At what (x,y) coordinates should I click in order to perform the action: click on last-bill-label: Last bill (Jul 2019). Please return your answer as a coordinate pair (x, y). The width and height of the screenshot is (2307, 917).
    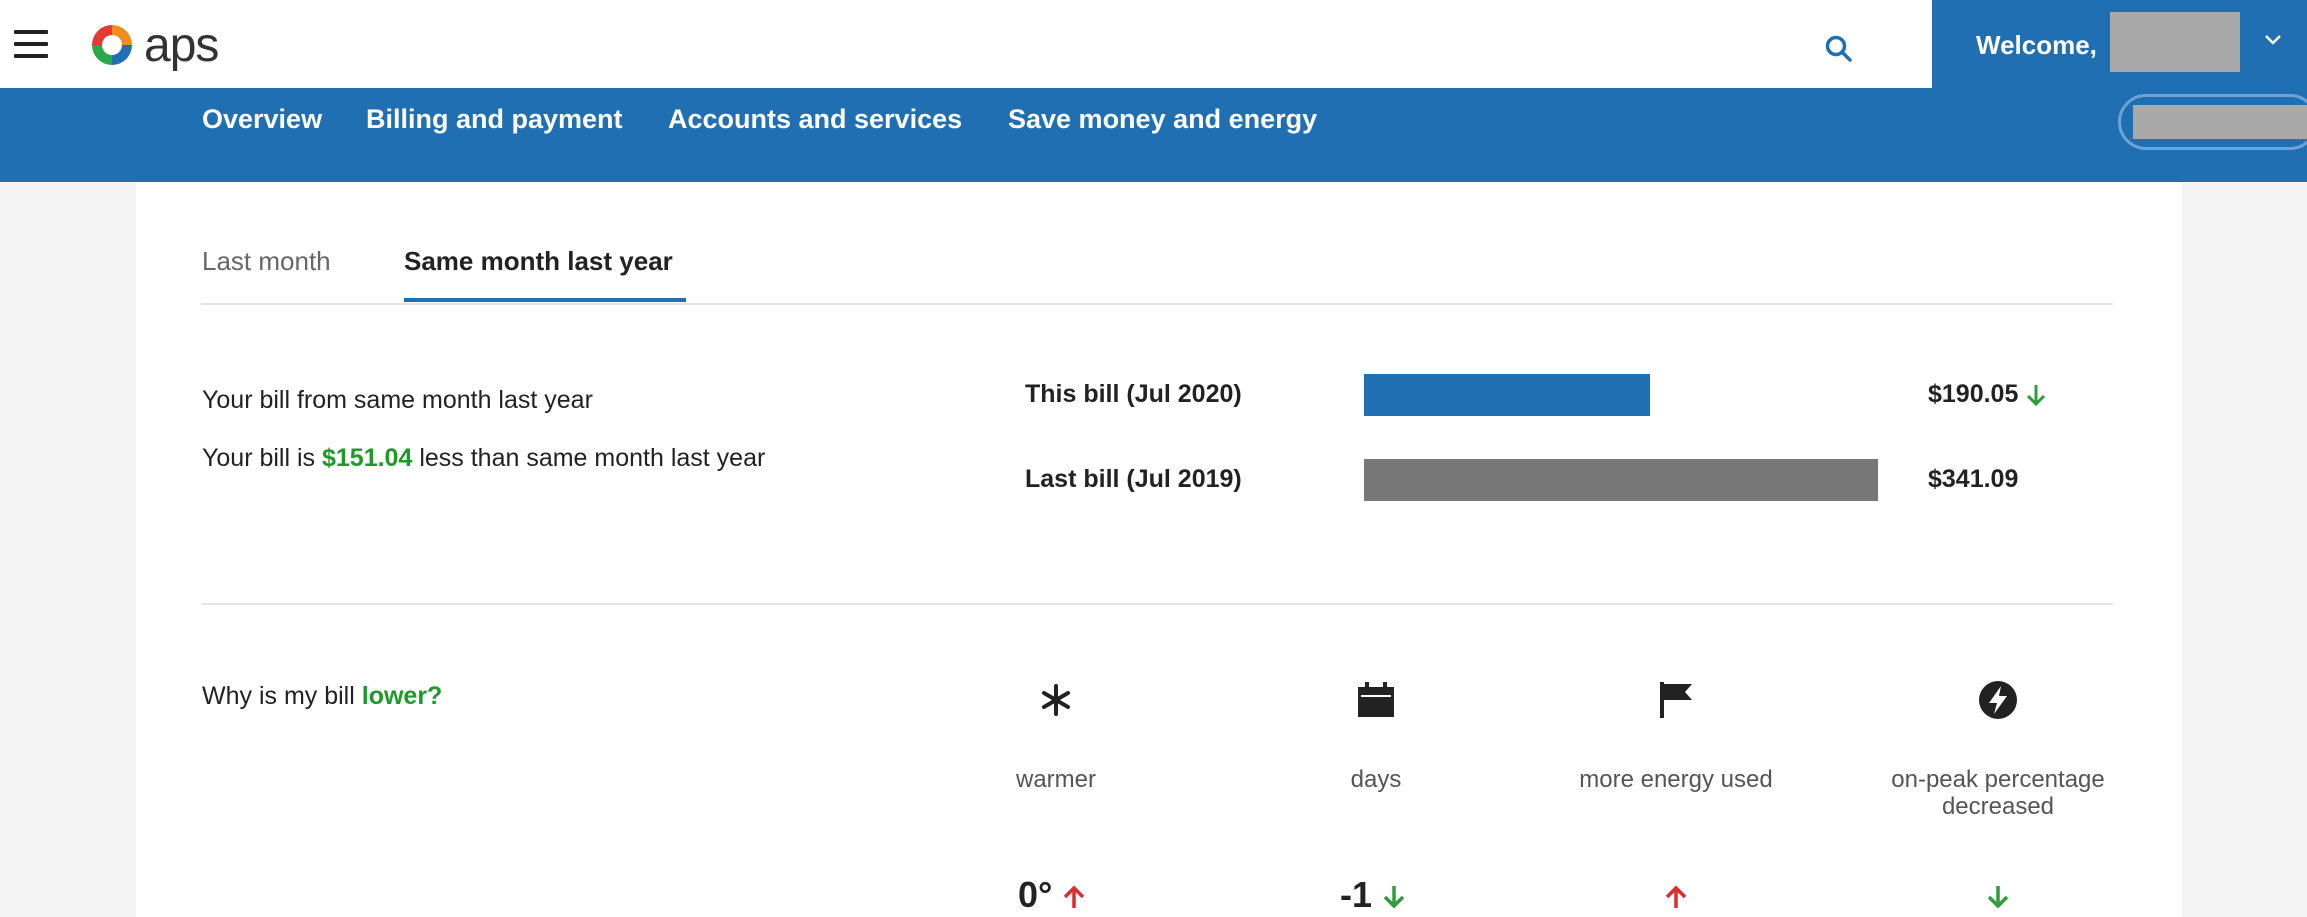
    Looking at the image, I should click on (1133, 479).